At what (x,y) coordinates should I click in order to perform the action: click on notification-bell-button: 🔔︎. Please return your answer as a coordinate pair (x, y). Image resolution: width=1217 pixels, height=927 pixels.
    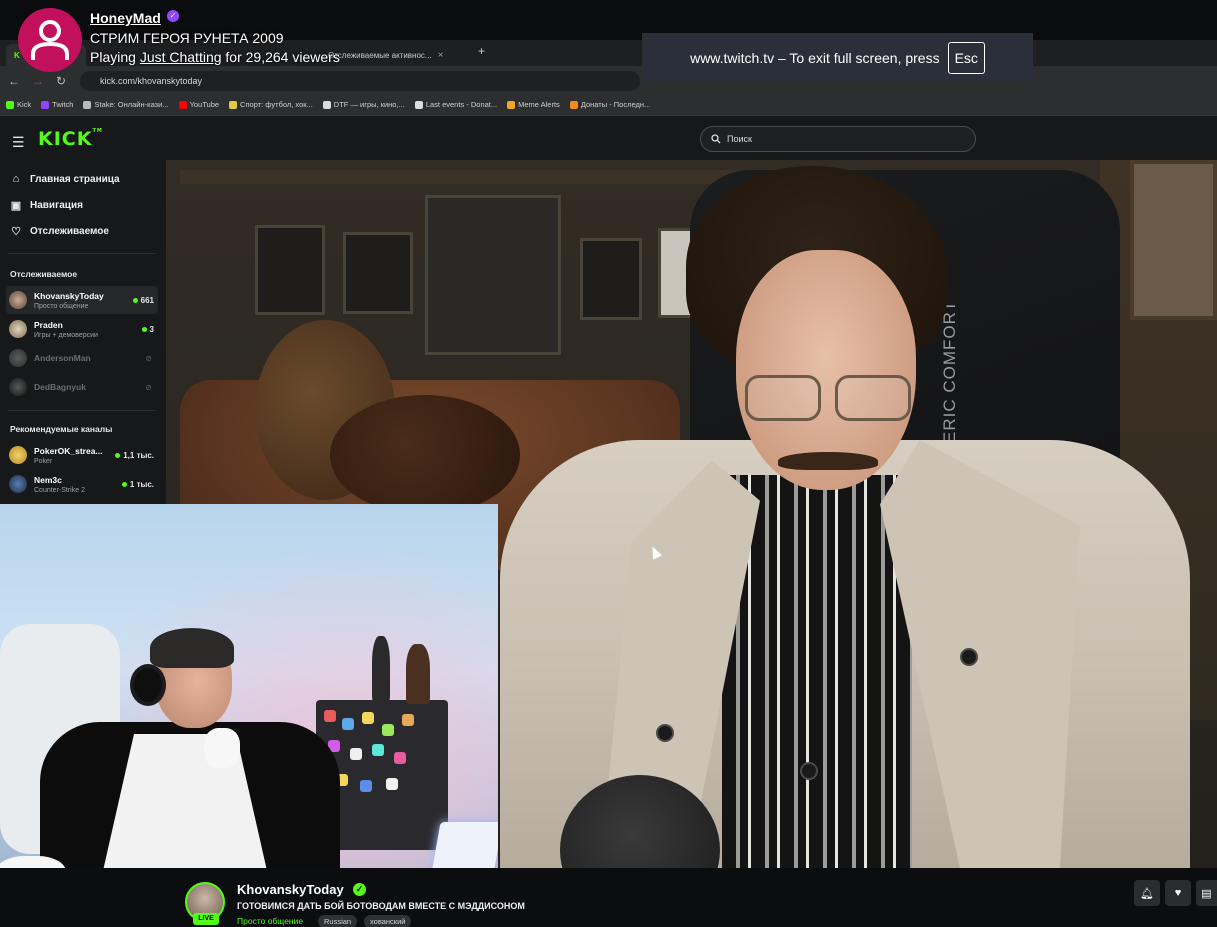
    Looking at the image, I should click on (1147, 893).